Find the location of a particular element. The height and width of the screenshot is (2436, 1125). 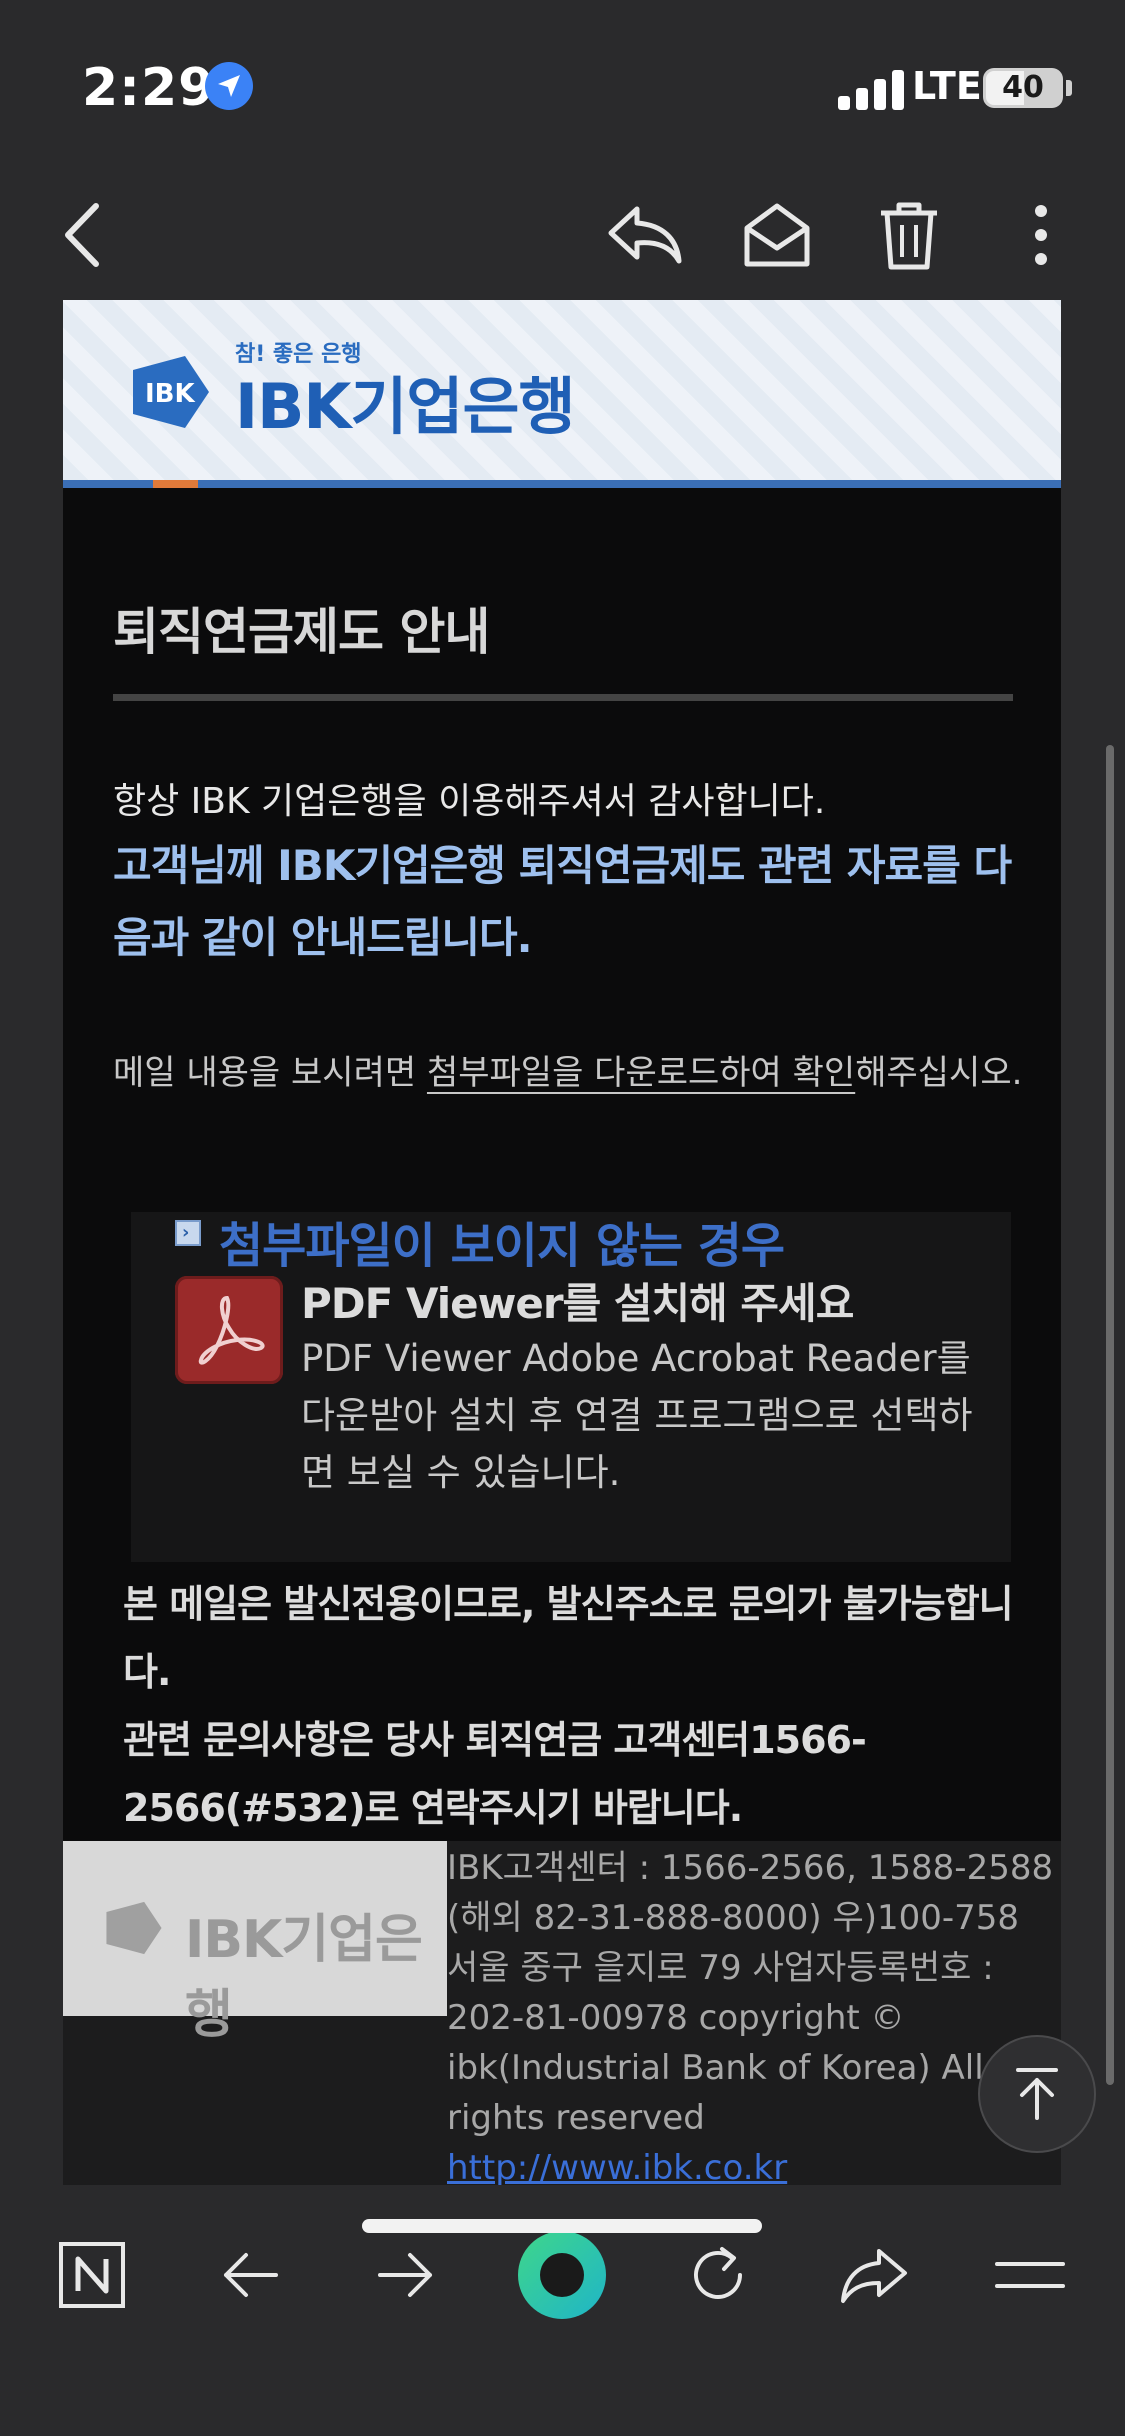

battery-level: 40 is located at coordinates (1023, 87).